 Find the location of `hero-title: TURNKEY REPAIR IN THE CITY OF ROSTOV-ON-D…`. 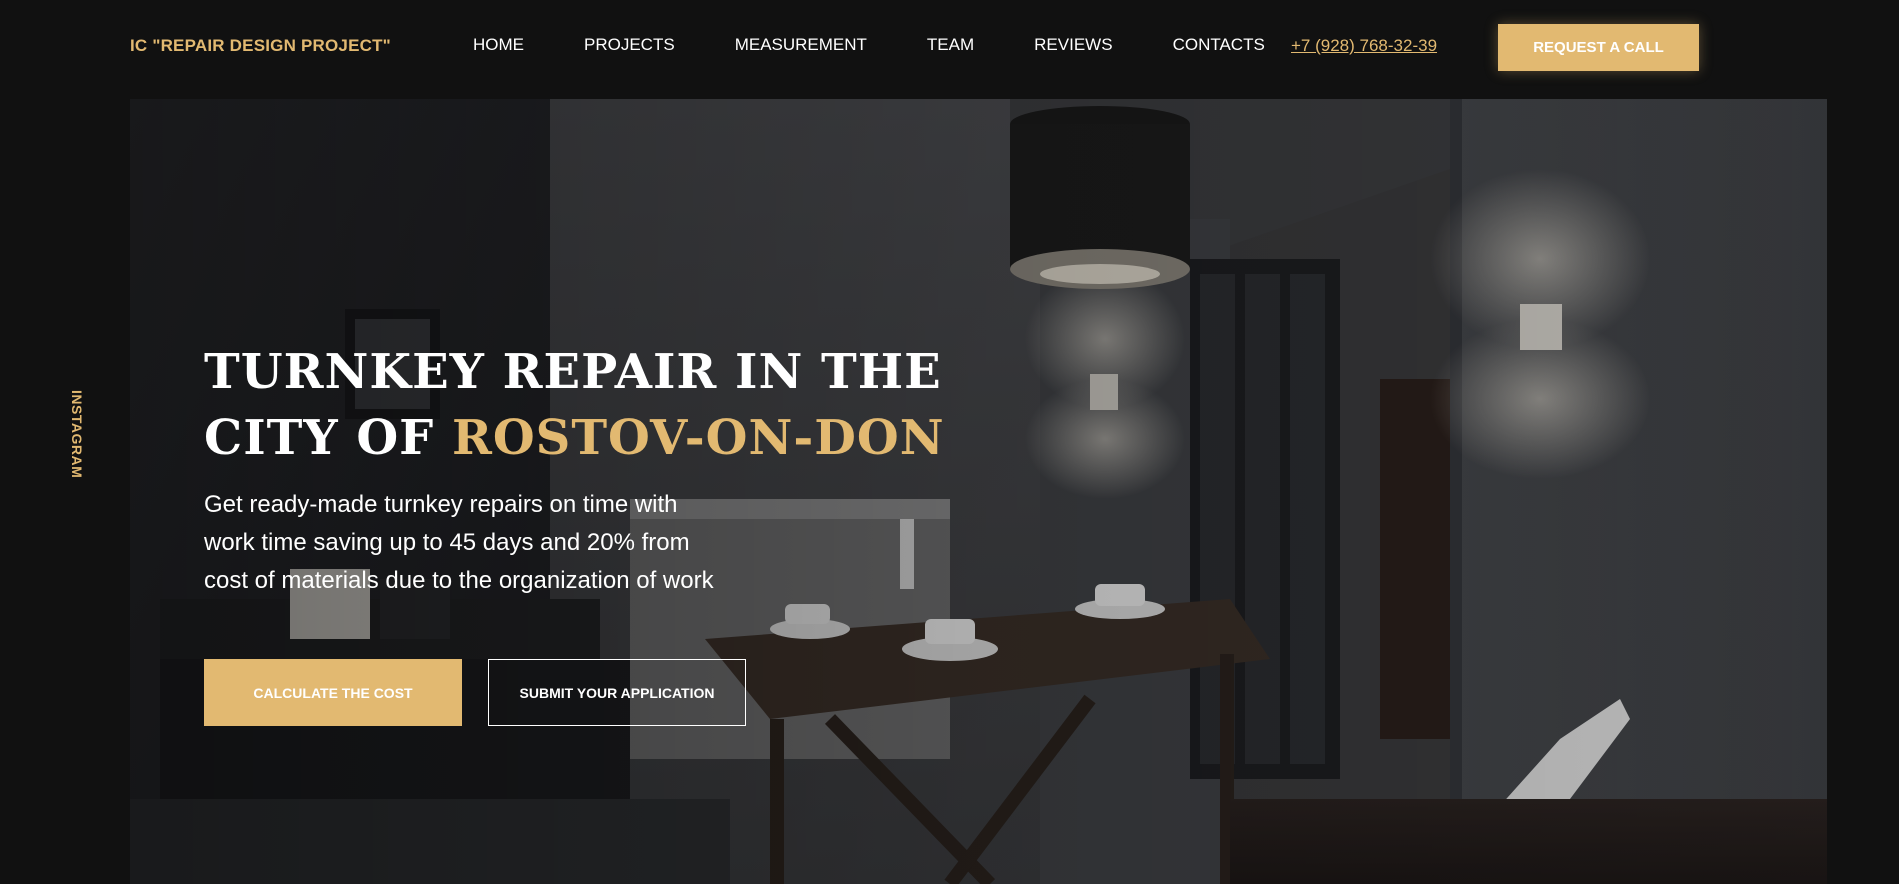

hero-title: TURNKEY REPAIR IN THE CITY OF ROSTOV-ON-D… is located at coordinates (574, 405).